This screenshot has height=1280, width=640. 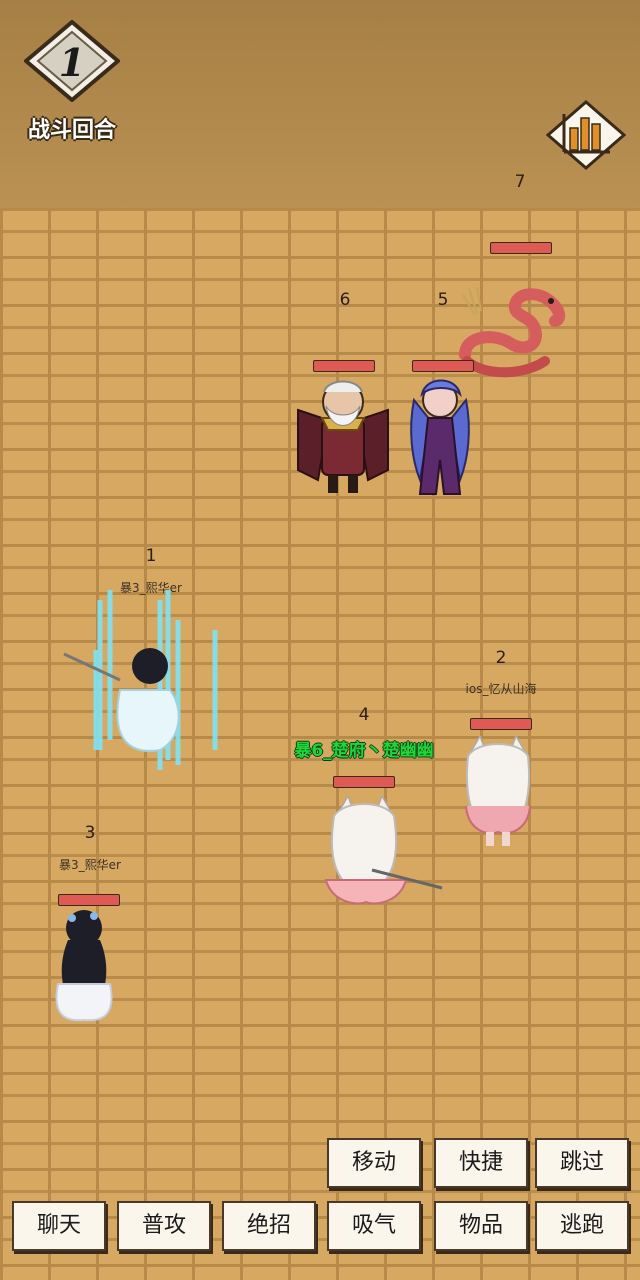 What do you see at coordinates (374, 1163) in the screenshot?
I see `move-button: 移动` at bounding box center [374, 1163].